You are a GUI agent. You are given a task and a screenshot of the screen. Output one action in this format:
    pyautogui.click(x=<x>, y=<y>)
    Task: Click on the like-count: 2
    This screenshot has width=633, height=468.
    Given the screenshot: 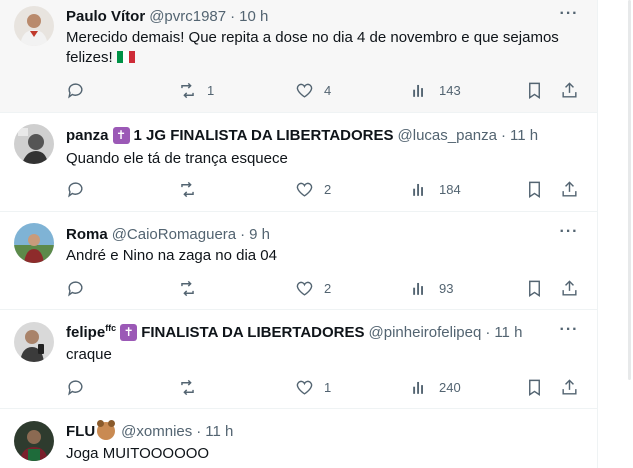 What is the action you would take?
    pyautogui.click(x=328, y=189)
    